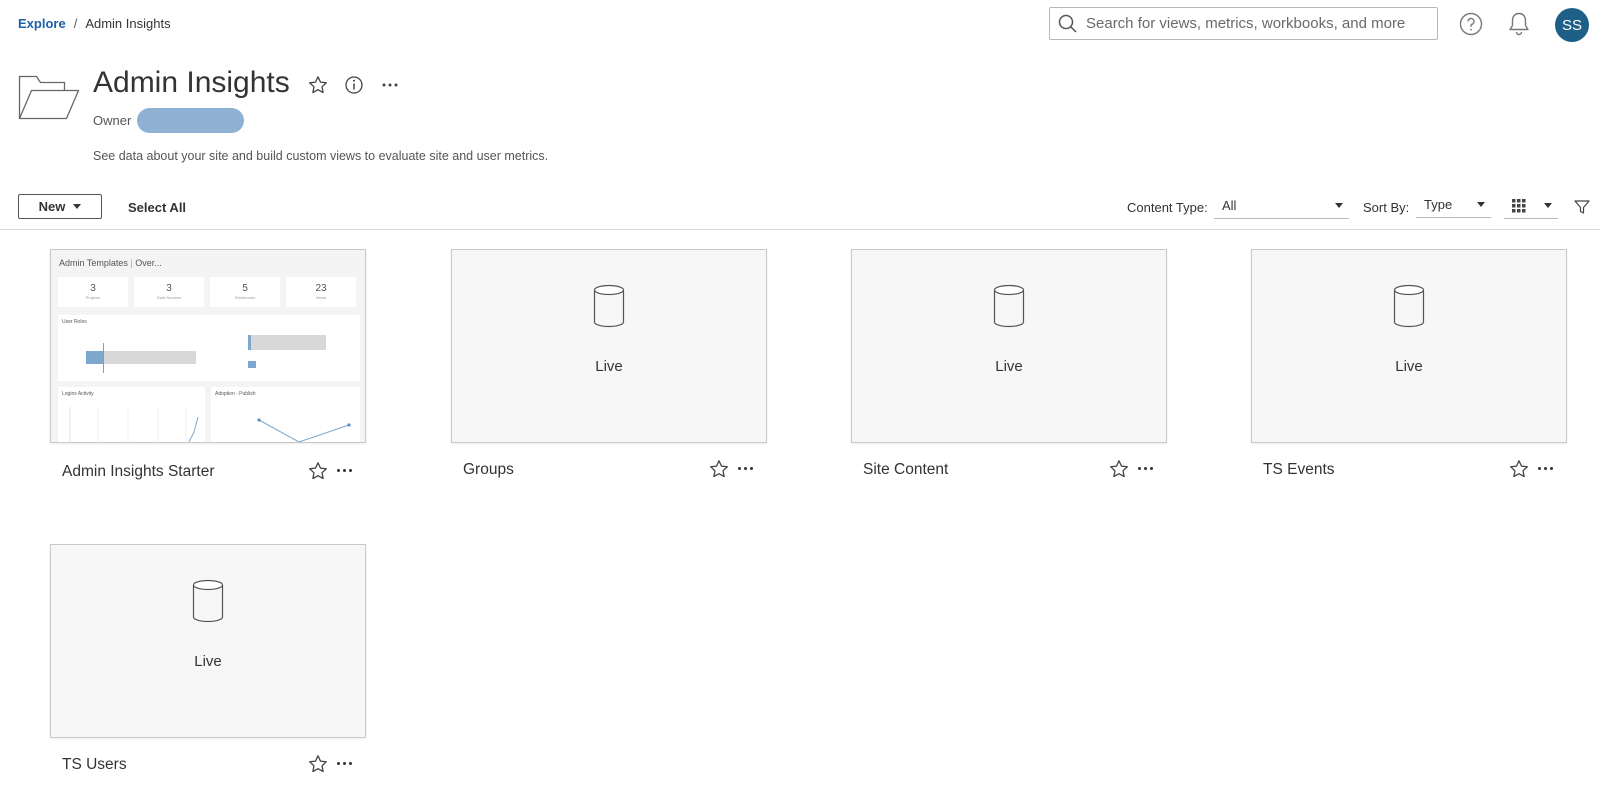 Image resolution: width=1600 pixels, height=800 pixels. Describe the element at coordinates (1299, 470) in the screenshot. I see `card-title: TS Events` at that location.